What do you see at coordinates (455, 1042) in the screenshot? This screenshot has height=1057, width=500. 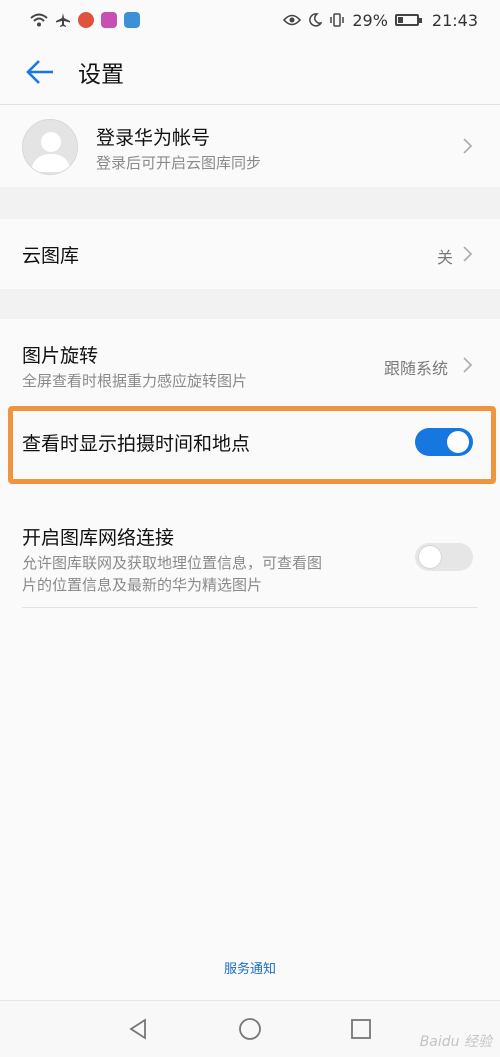 I see `watermark: Baidu 经验` at bounding box center [455, 1042].